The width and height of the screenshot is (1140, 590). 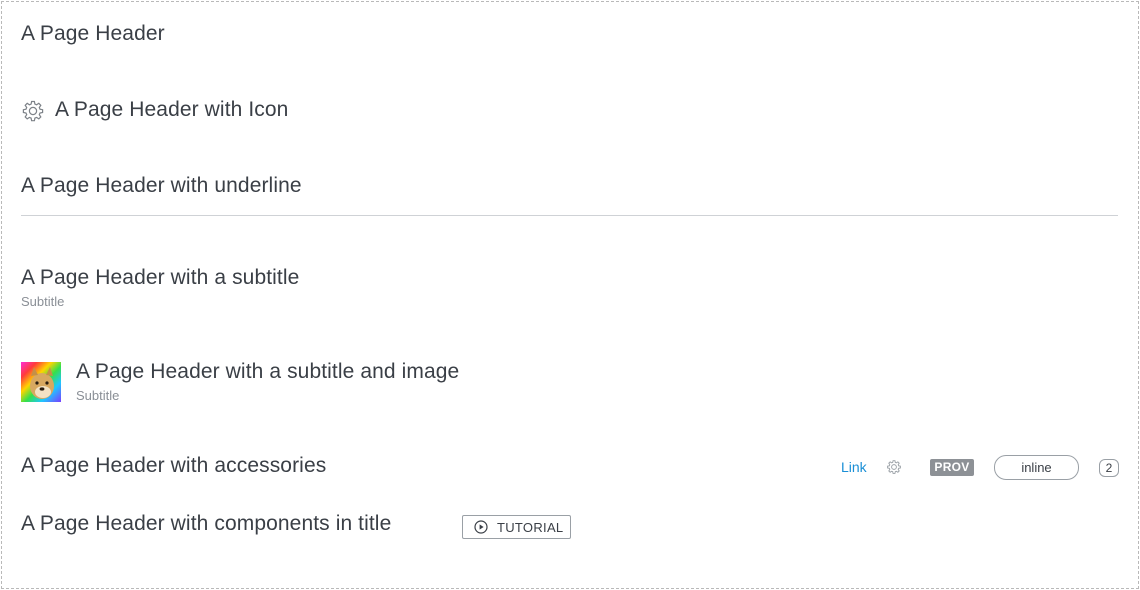 I want to click on header-underline-divider, so click(x=569, y=215).